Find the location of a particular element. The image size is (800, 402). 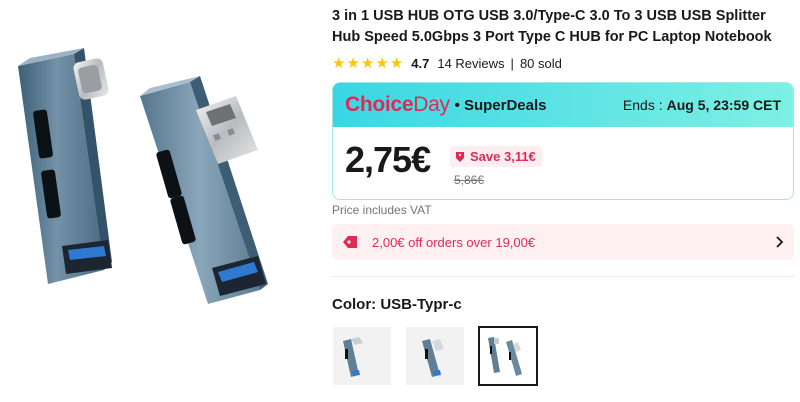

color-label: Color: USB-Typr-c is located at coordinates (397, 304).